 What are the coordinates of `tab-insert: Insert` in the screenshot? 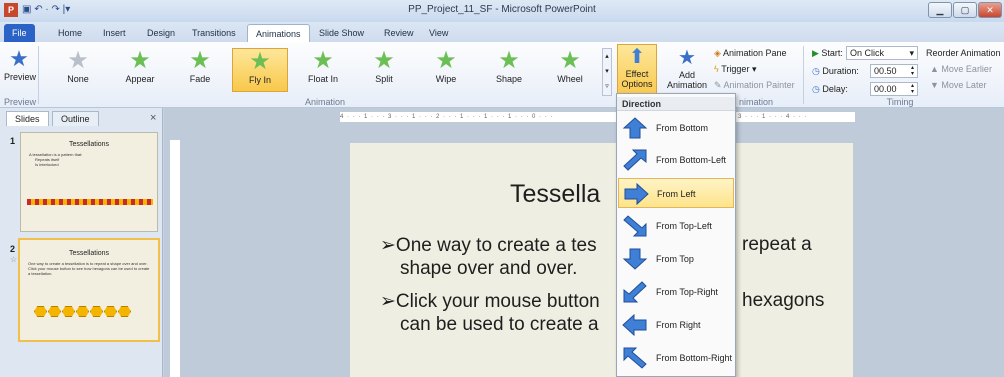 It's located at (114, 33).